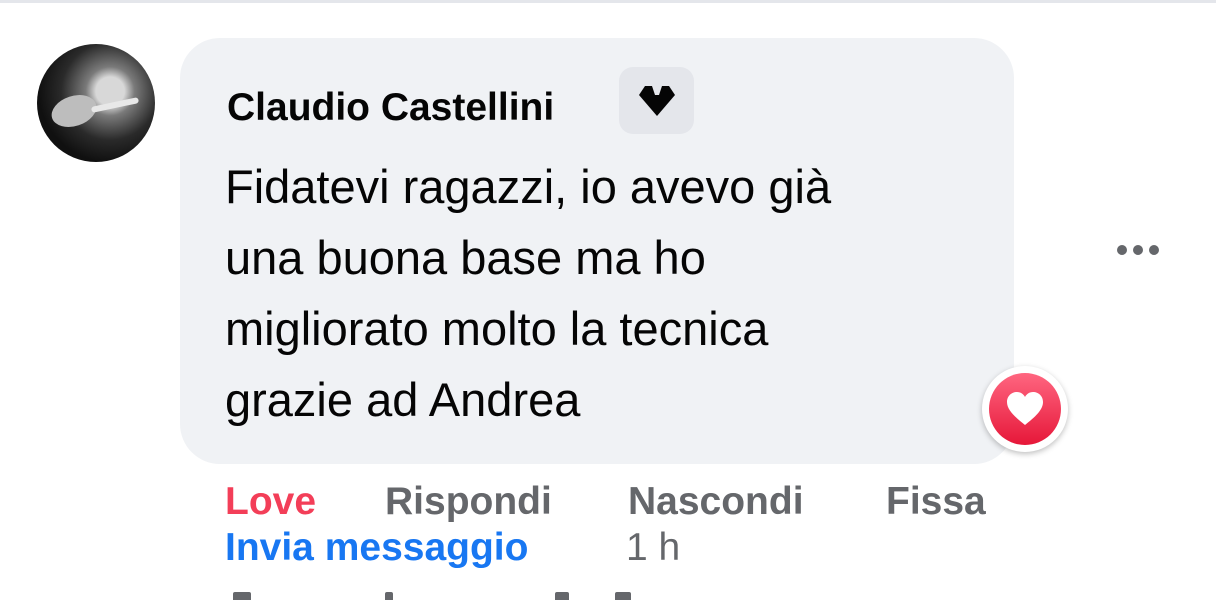 This screenshot has height=600, width=1216. Describe the element at coordinates (716, 502) in the screenshot. I see `hide-button: Nascondi` at that location.